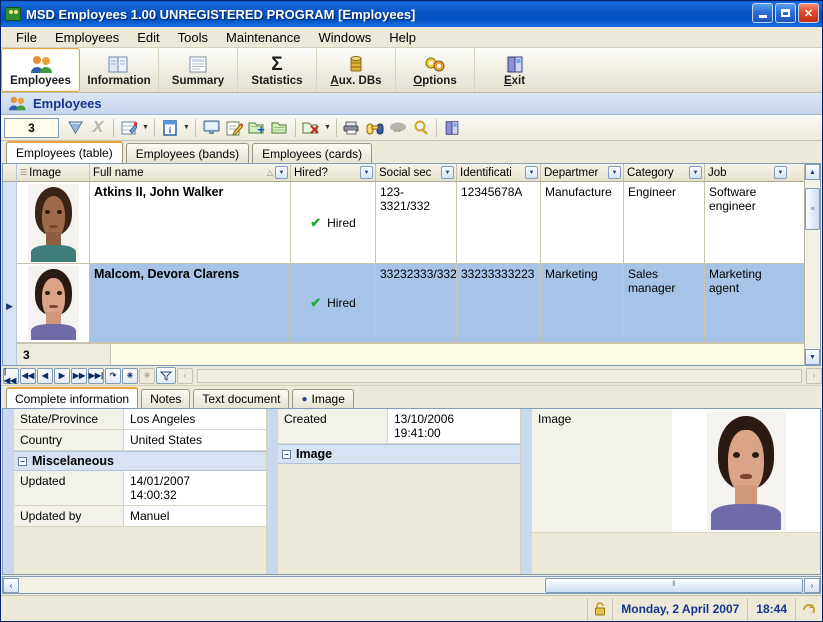 The height and width of the screenshot is (622, 823). Describe the element at coordinates (130, 375) in the screenshot. I see `nav-new-button: ✳` at that location.